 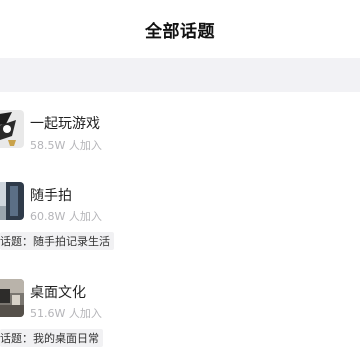 I want to click on section-divider, so click(x=180, y=75).